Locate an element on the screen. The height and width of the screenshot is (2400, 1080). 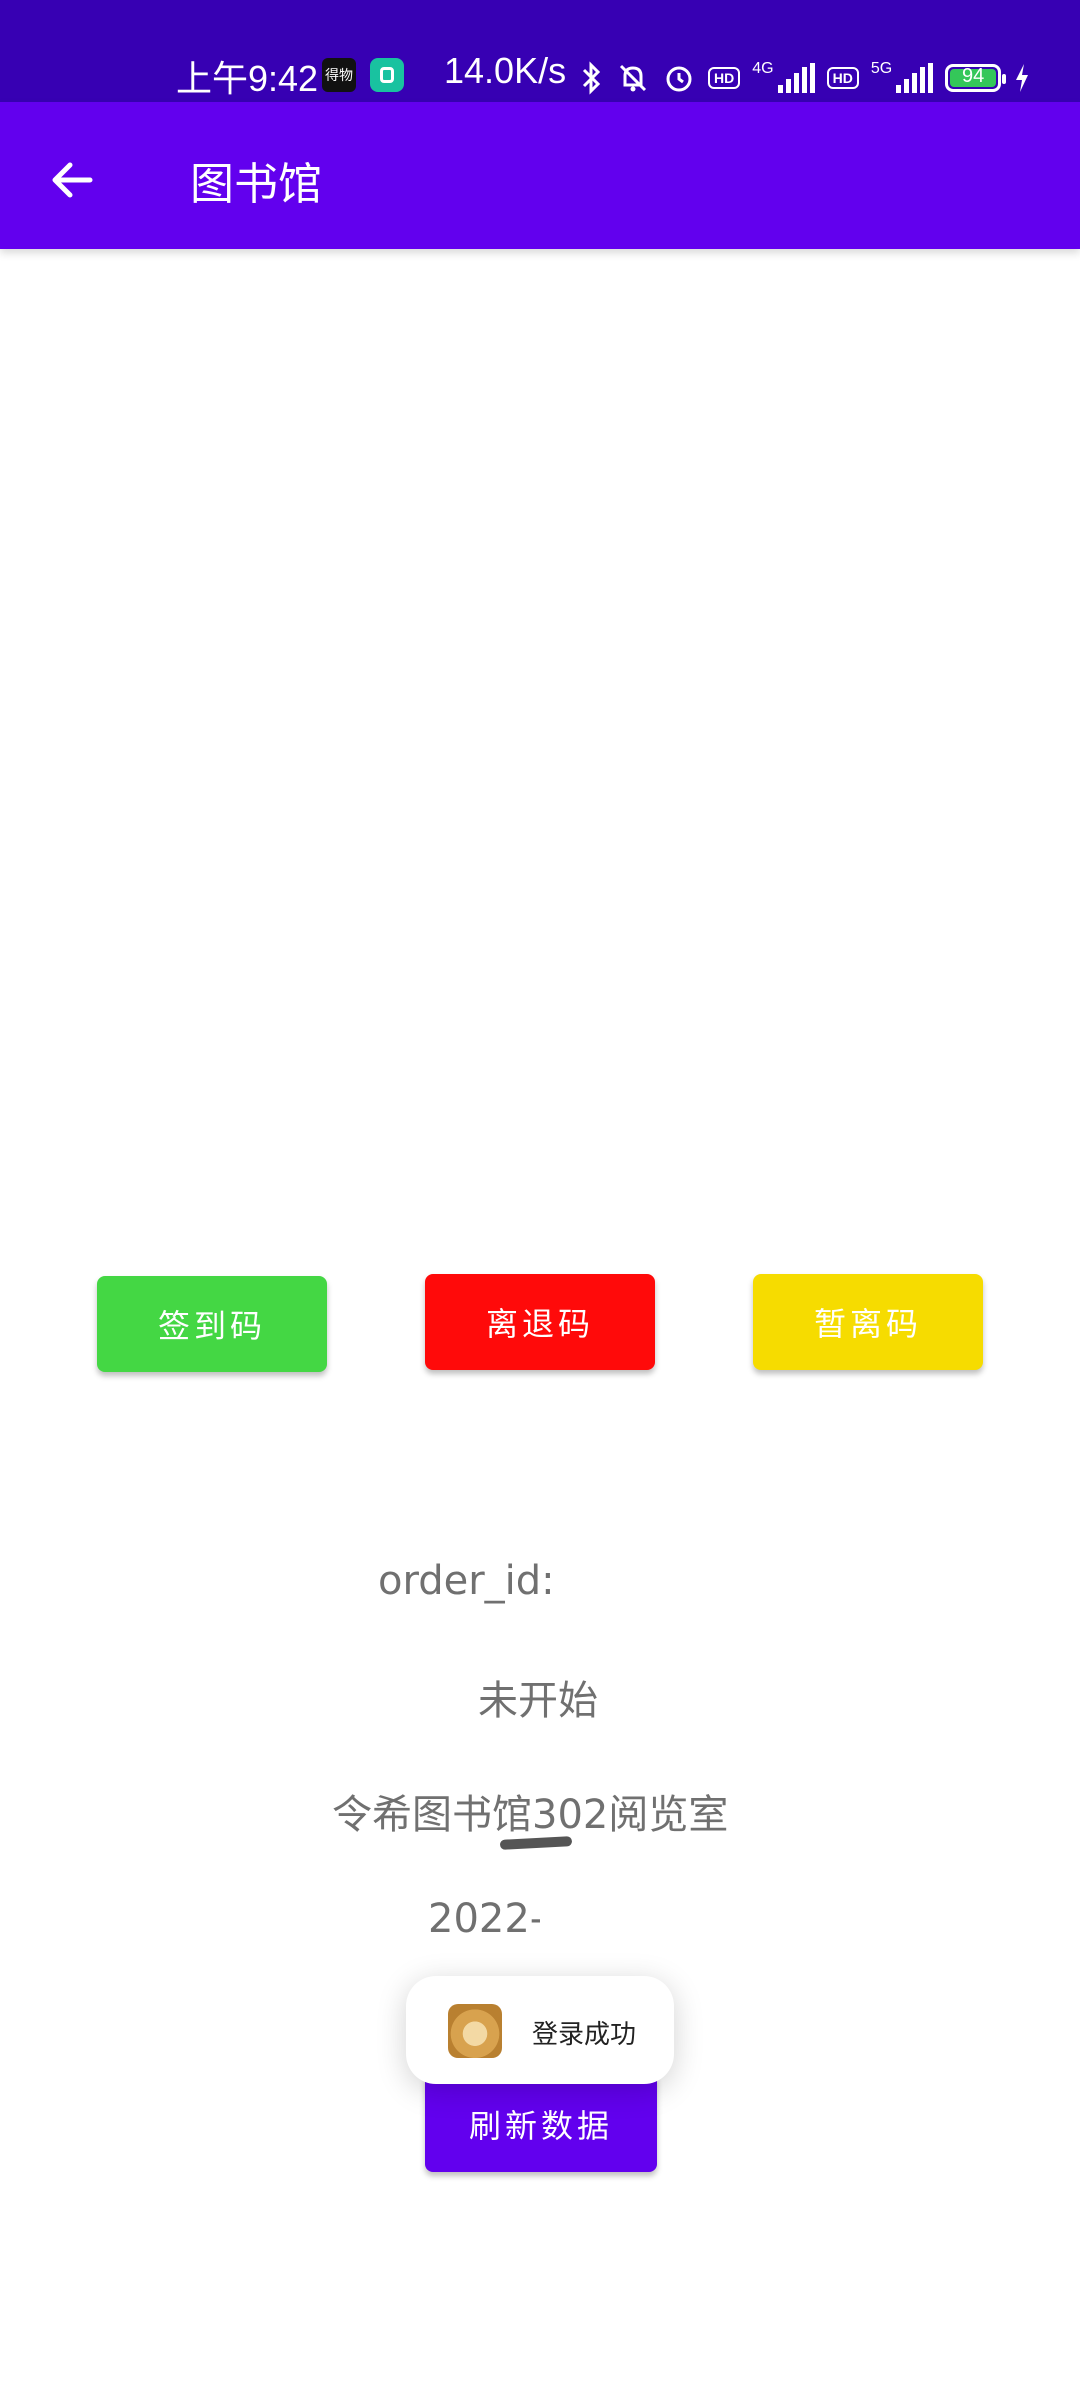
toast-message: 登录成功 is located at coordinates (584, 2035).